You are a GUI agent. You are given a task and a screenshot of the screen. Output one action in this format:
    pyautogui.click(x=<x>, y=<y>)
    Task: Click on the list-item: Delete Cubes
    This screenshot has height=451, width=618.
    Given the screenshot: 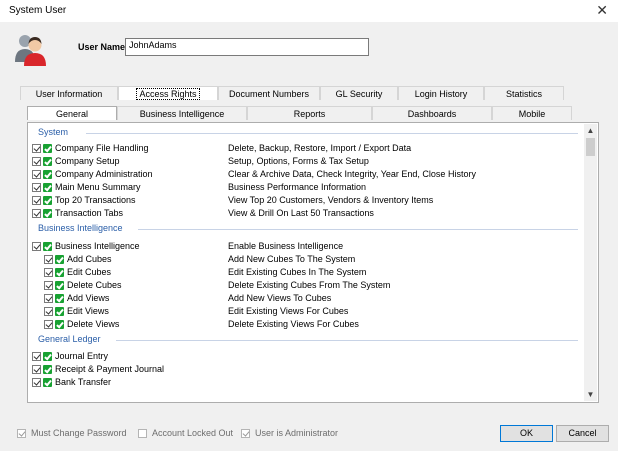 What is the action you would take?
    pyautogui.click(x=83, y=285)
    